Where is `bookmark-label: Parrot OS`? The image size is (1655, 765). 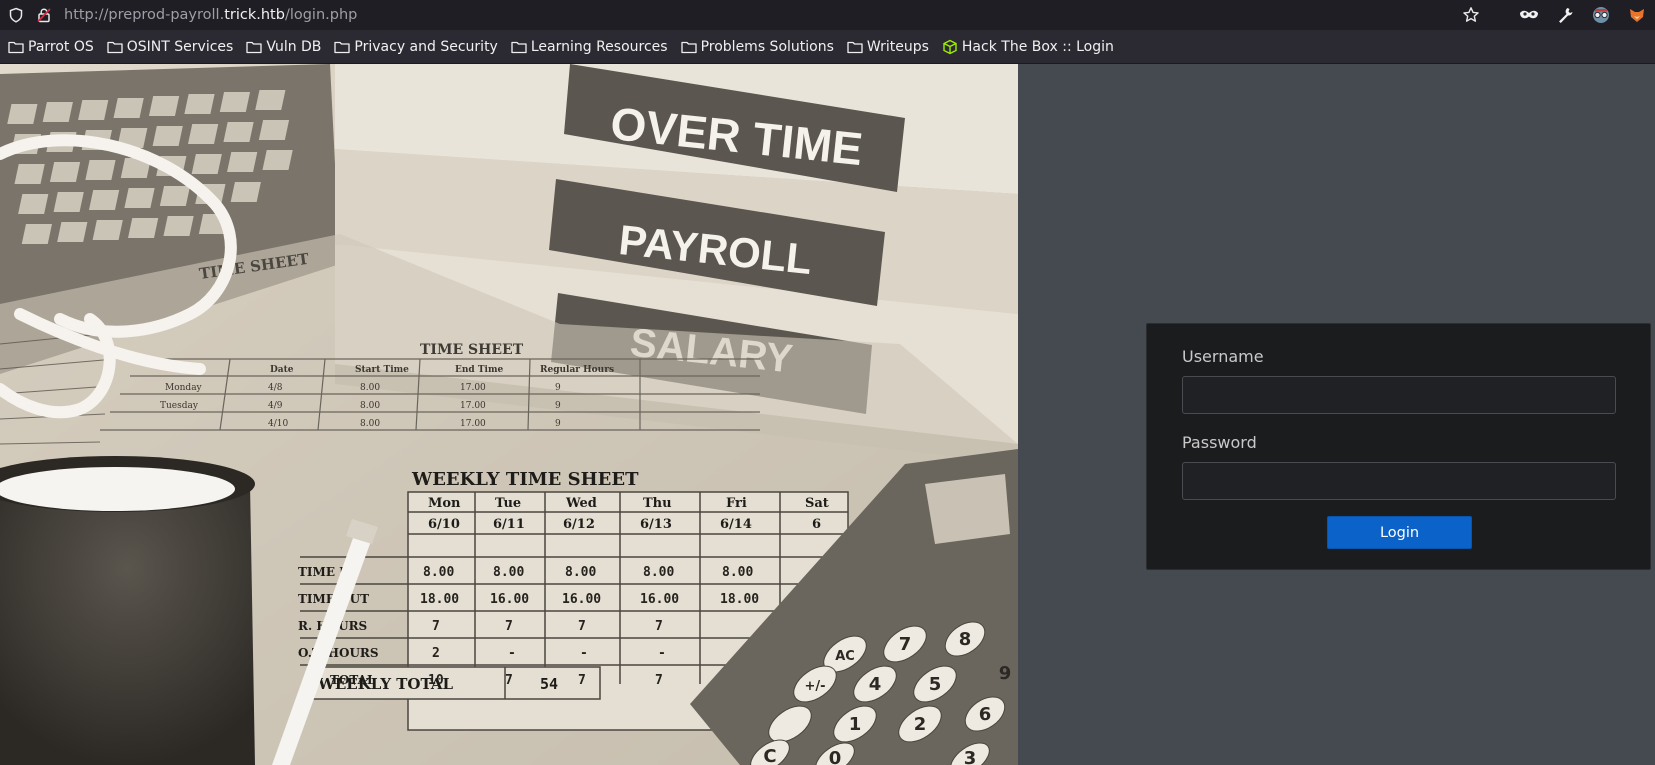
bookmark-label: Parrot OS is located at coordinates (61, 46).